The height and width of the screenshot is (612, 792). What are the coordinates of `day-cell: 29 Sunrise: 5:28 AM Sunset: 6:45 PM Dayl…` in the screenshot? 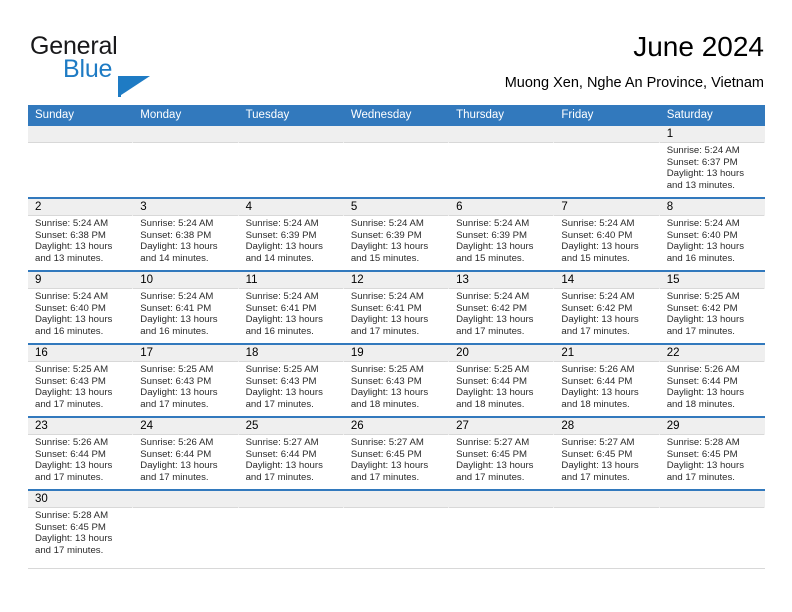 It's located at (712, 453).